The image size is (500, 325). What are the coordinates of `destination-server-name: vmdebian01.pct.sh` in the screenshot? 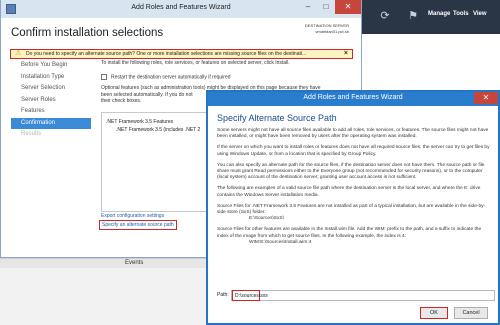 It's located at (332, 31).